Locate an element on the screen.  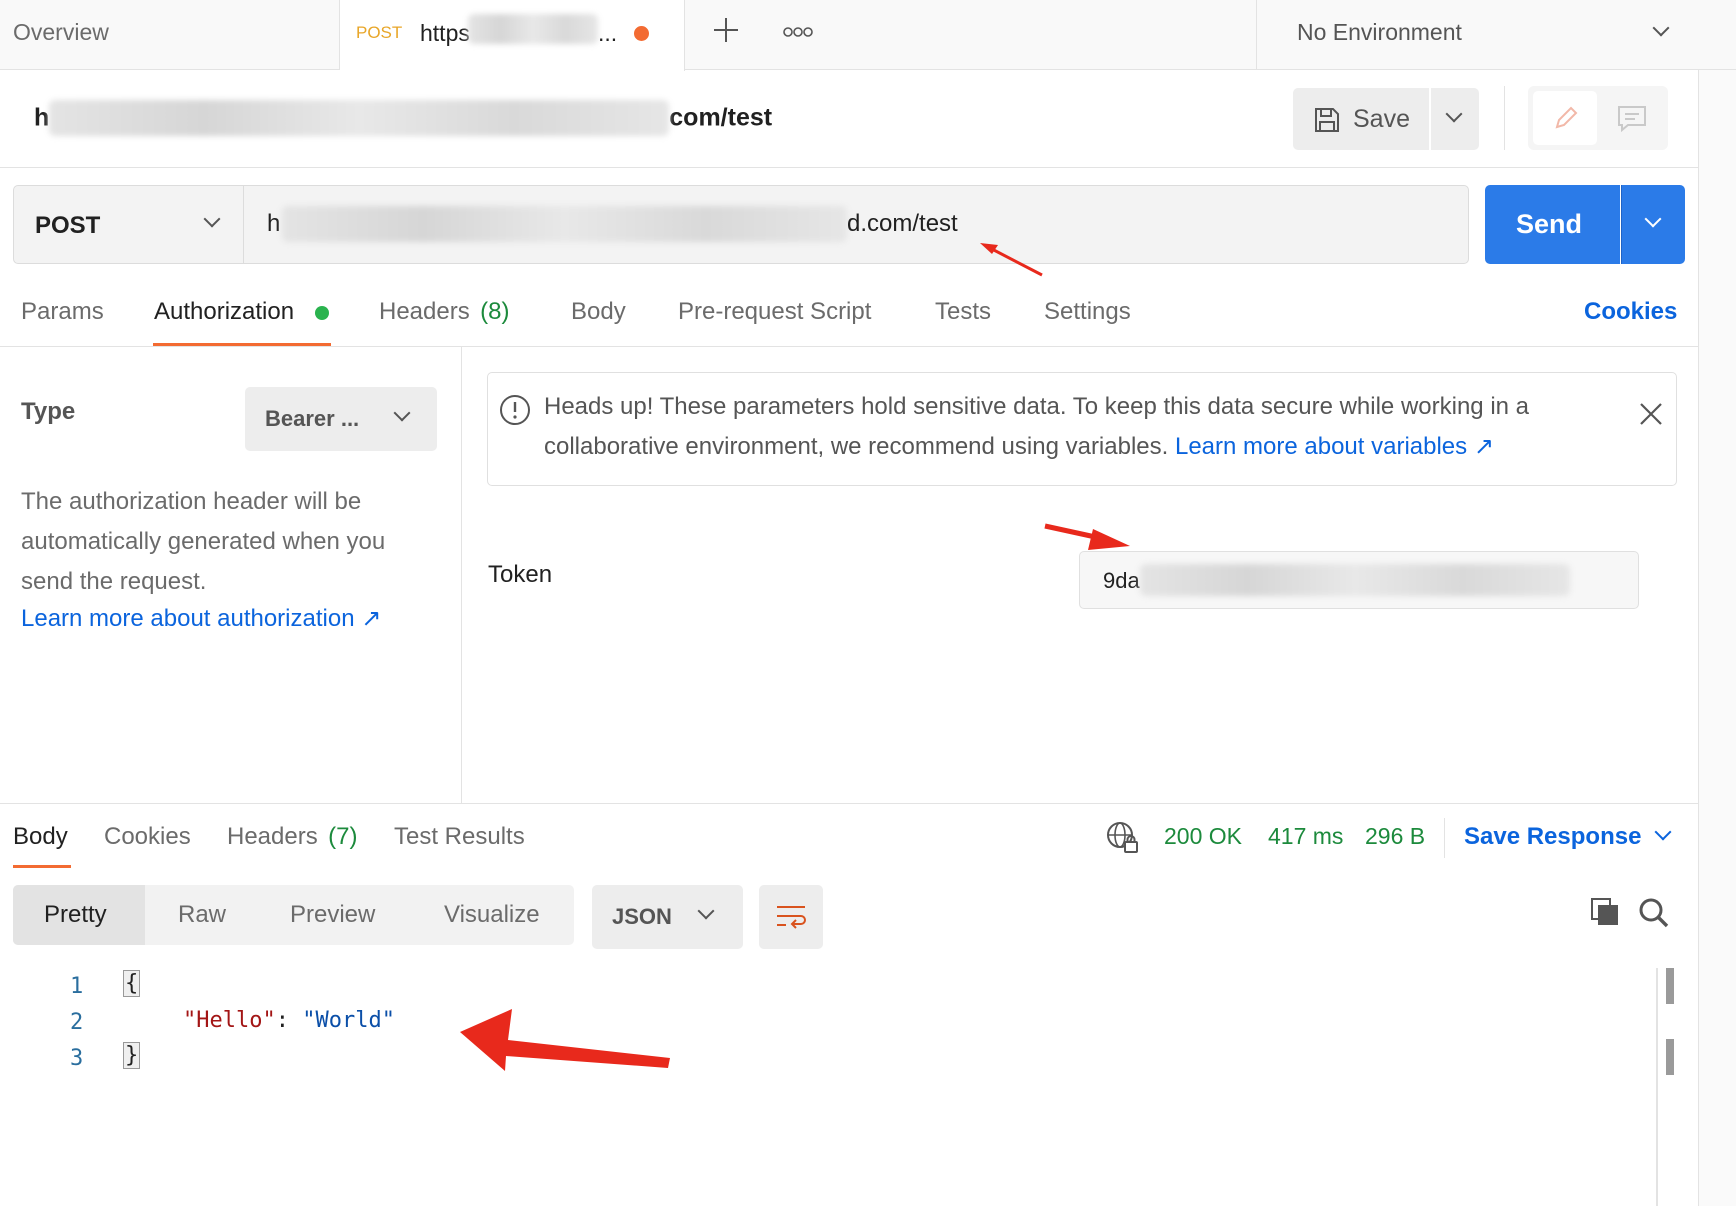
annotation-arrow-token is located at coordinates (1087, 536).